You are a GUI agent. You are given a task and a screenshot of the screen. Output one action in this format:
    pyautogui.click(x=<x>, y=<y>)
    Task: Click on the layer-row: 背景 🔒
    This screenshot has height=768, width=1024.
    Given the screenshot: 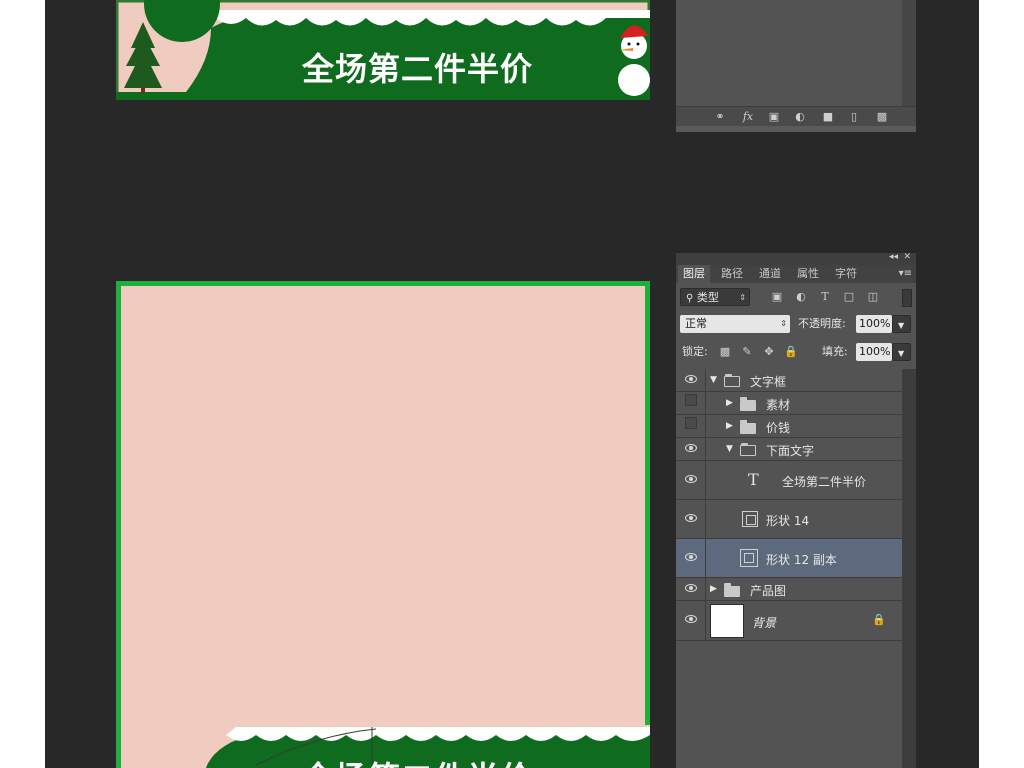 What is the action you would take?
    pyautogui.click(x=789, y=621)
    